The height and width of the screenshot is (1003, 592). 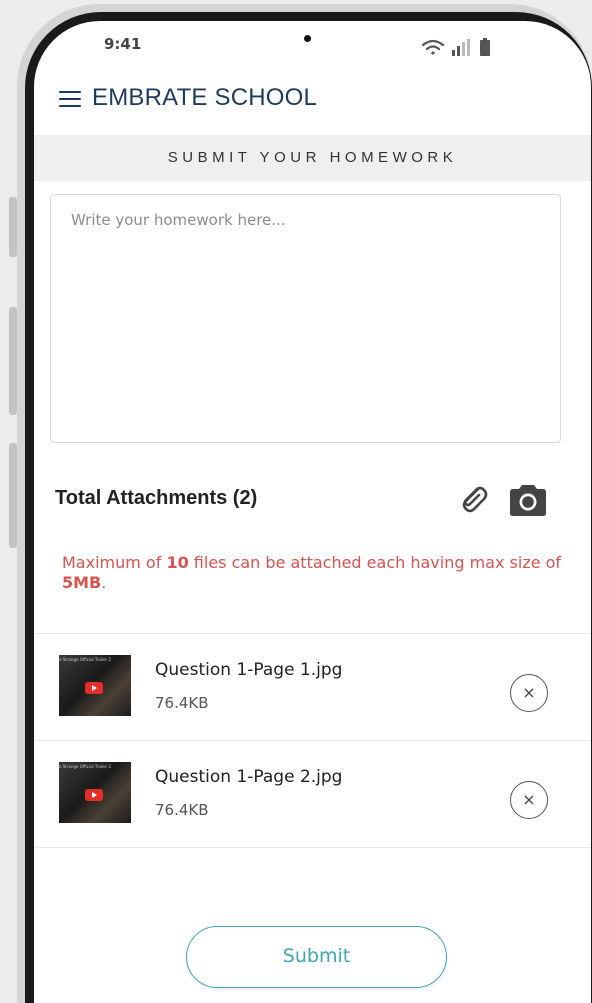 What do you see at coordinates (177, 562) in the screenshot?
I see `max-files-count: 10` at bounding box center [177, 562].